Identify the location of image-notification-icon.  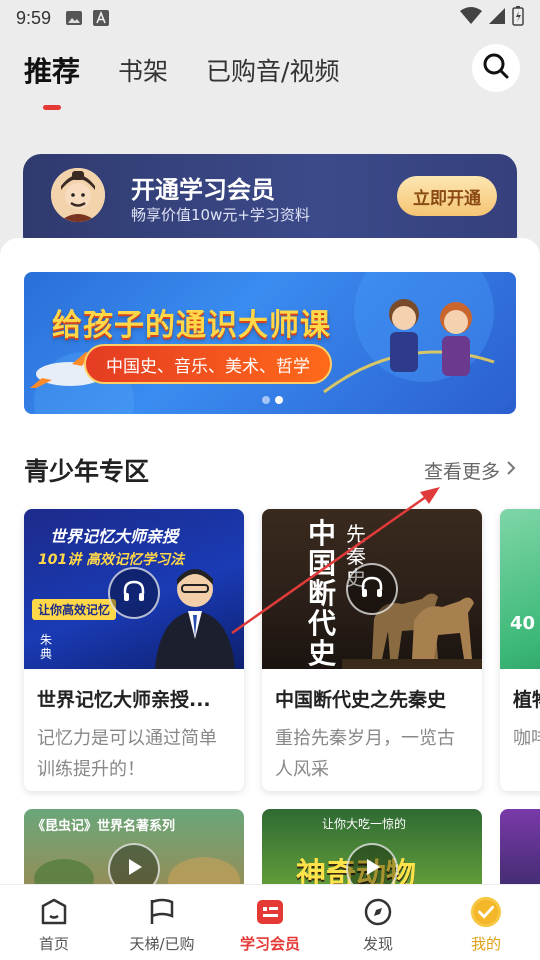
(74, 18).